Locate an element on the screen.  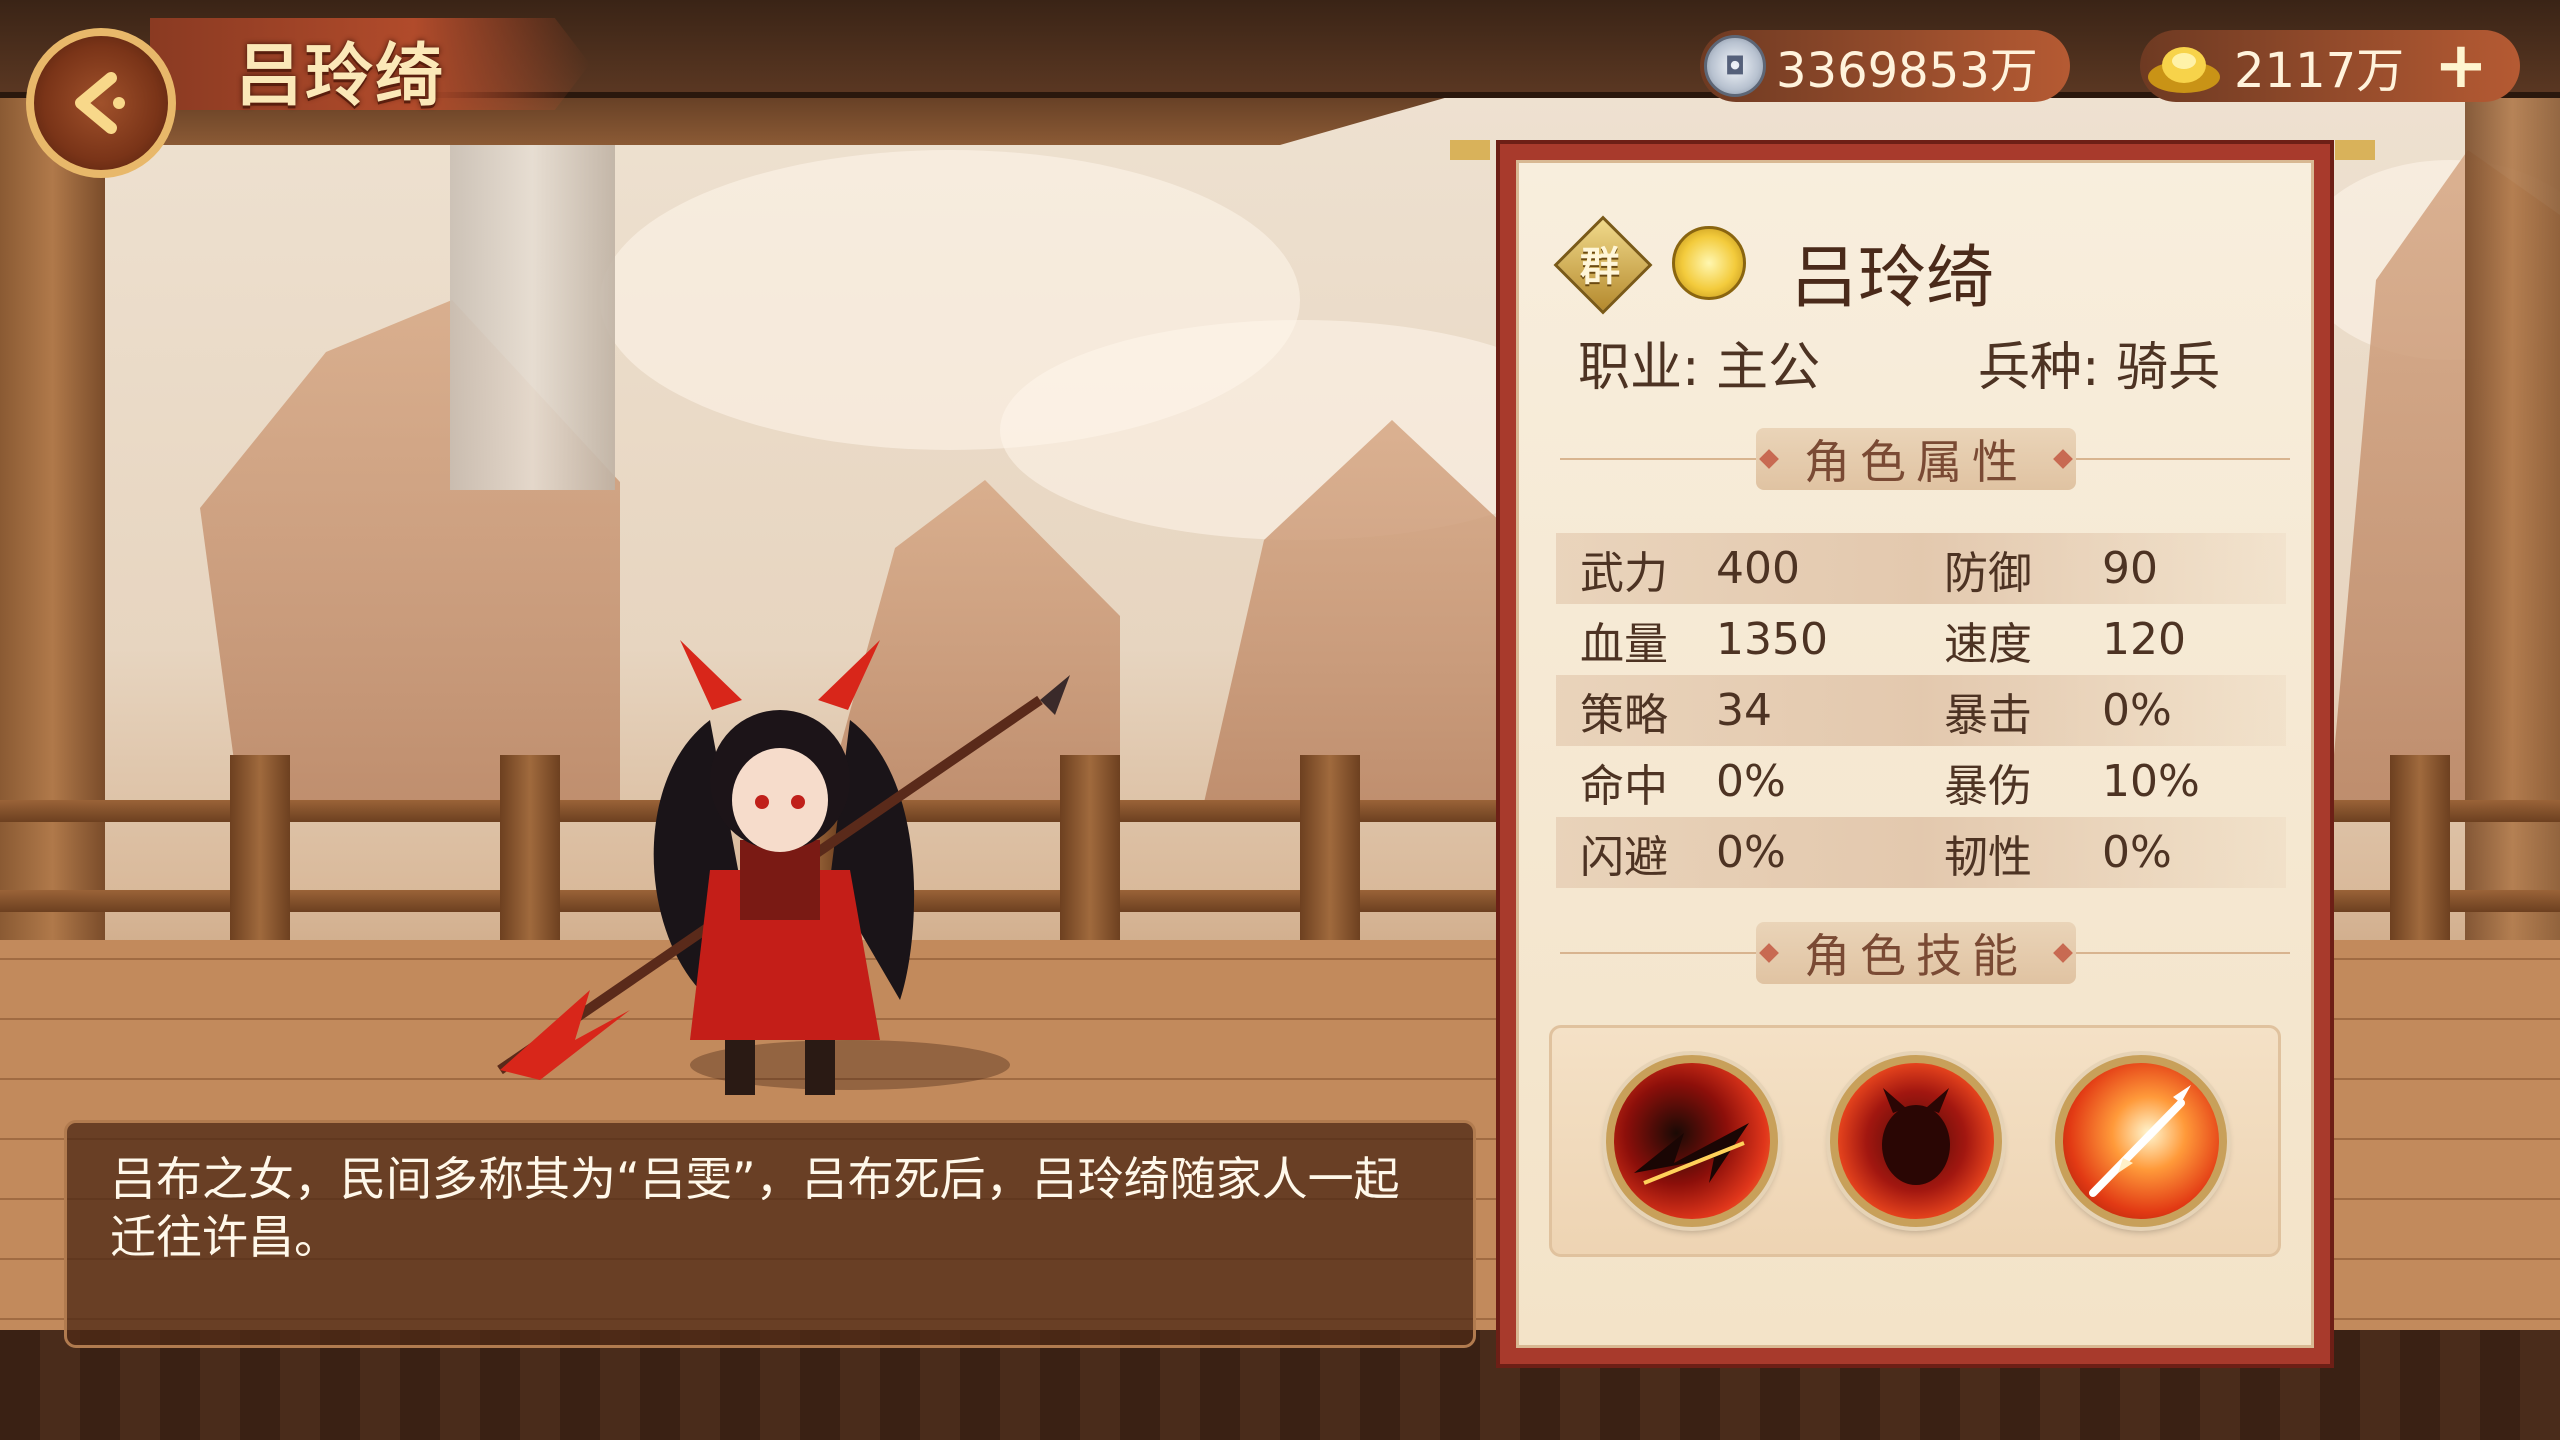
stat-value: 120 is located at coordinates (2144, 639).